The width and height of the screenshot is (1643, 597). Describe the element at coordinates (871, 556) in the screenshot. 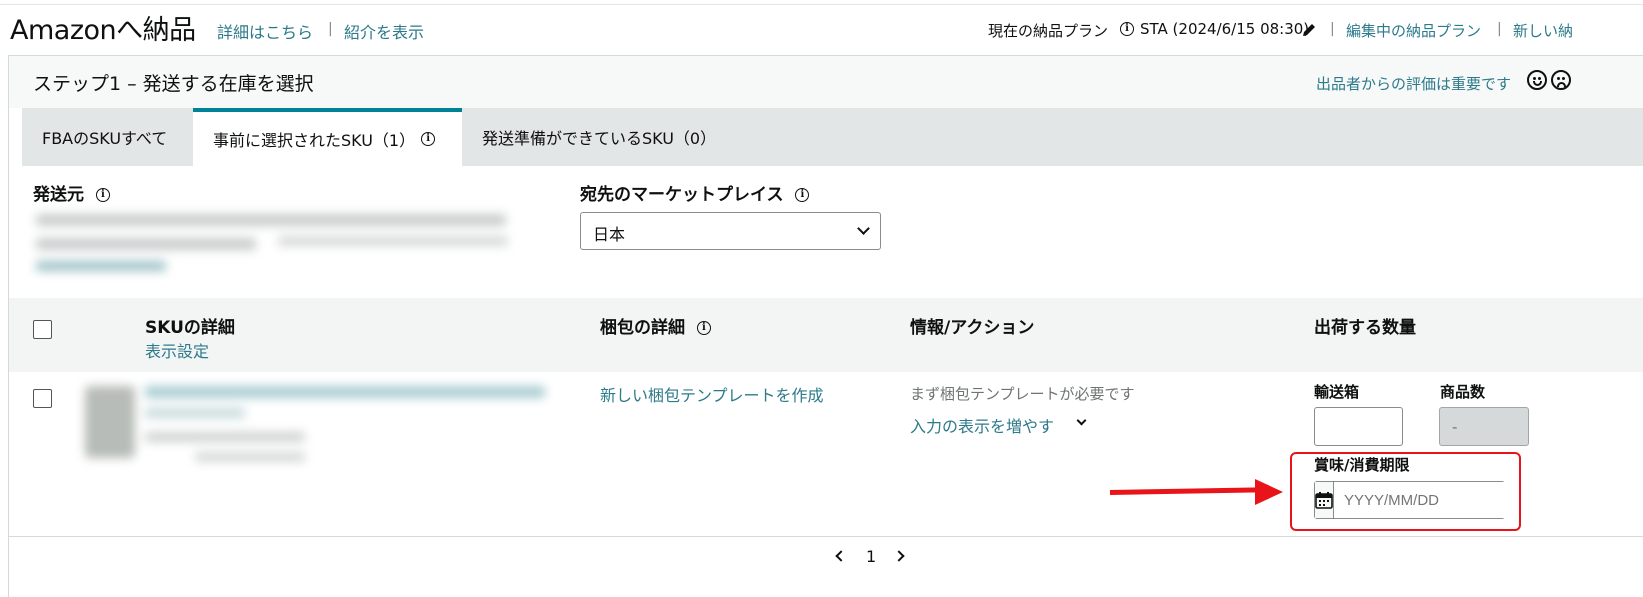

I see `current-page-number: 1` at that location.